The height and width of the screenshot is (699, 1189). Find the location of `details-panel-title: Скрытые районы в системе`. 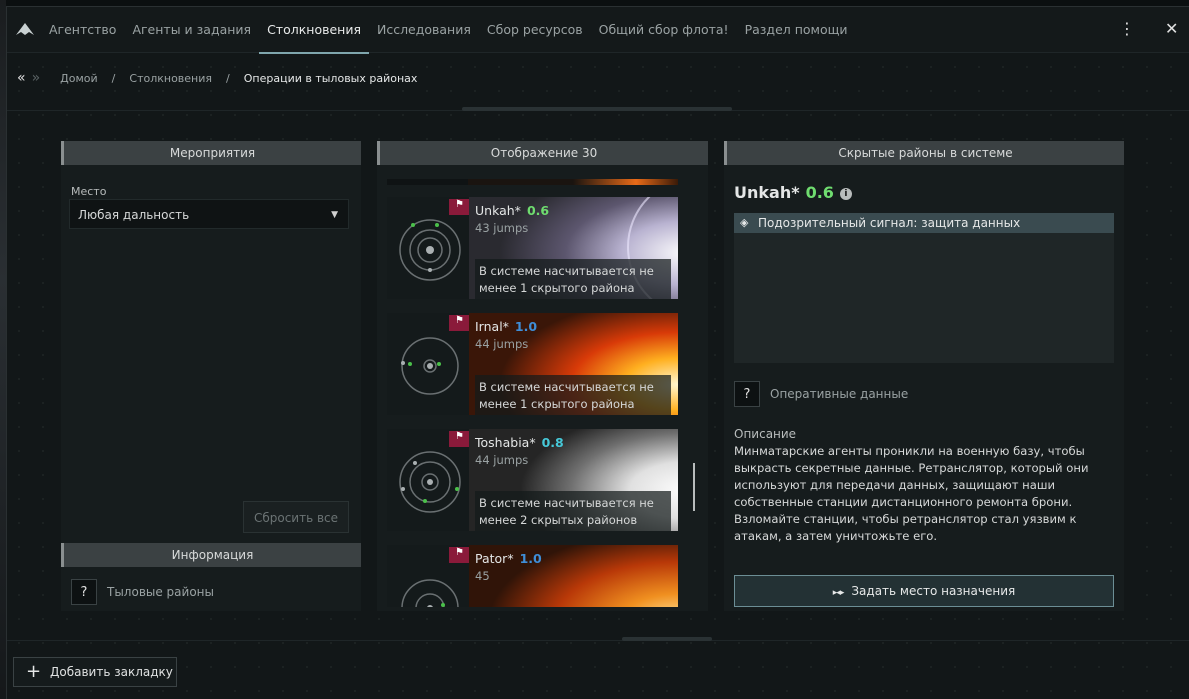

details-panel-title: Скрытые районы в системе is located at coordinates (924, 153).